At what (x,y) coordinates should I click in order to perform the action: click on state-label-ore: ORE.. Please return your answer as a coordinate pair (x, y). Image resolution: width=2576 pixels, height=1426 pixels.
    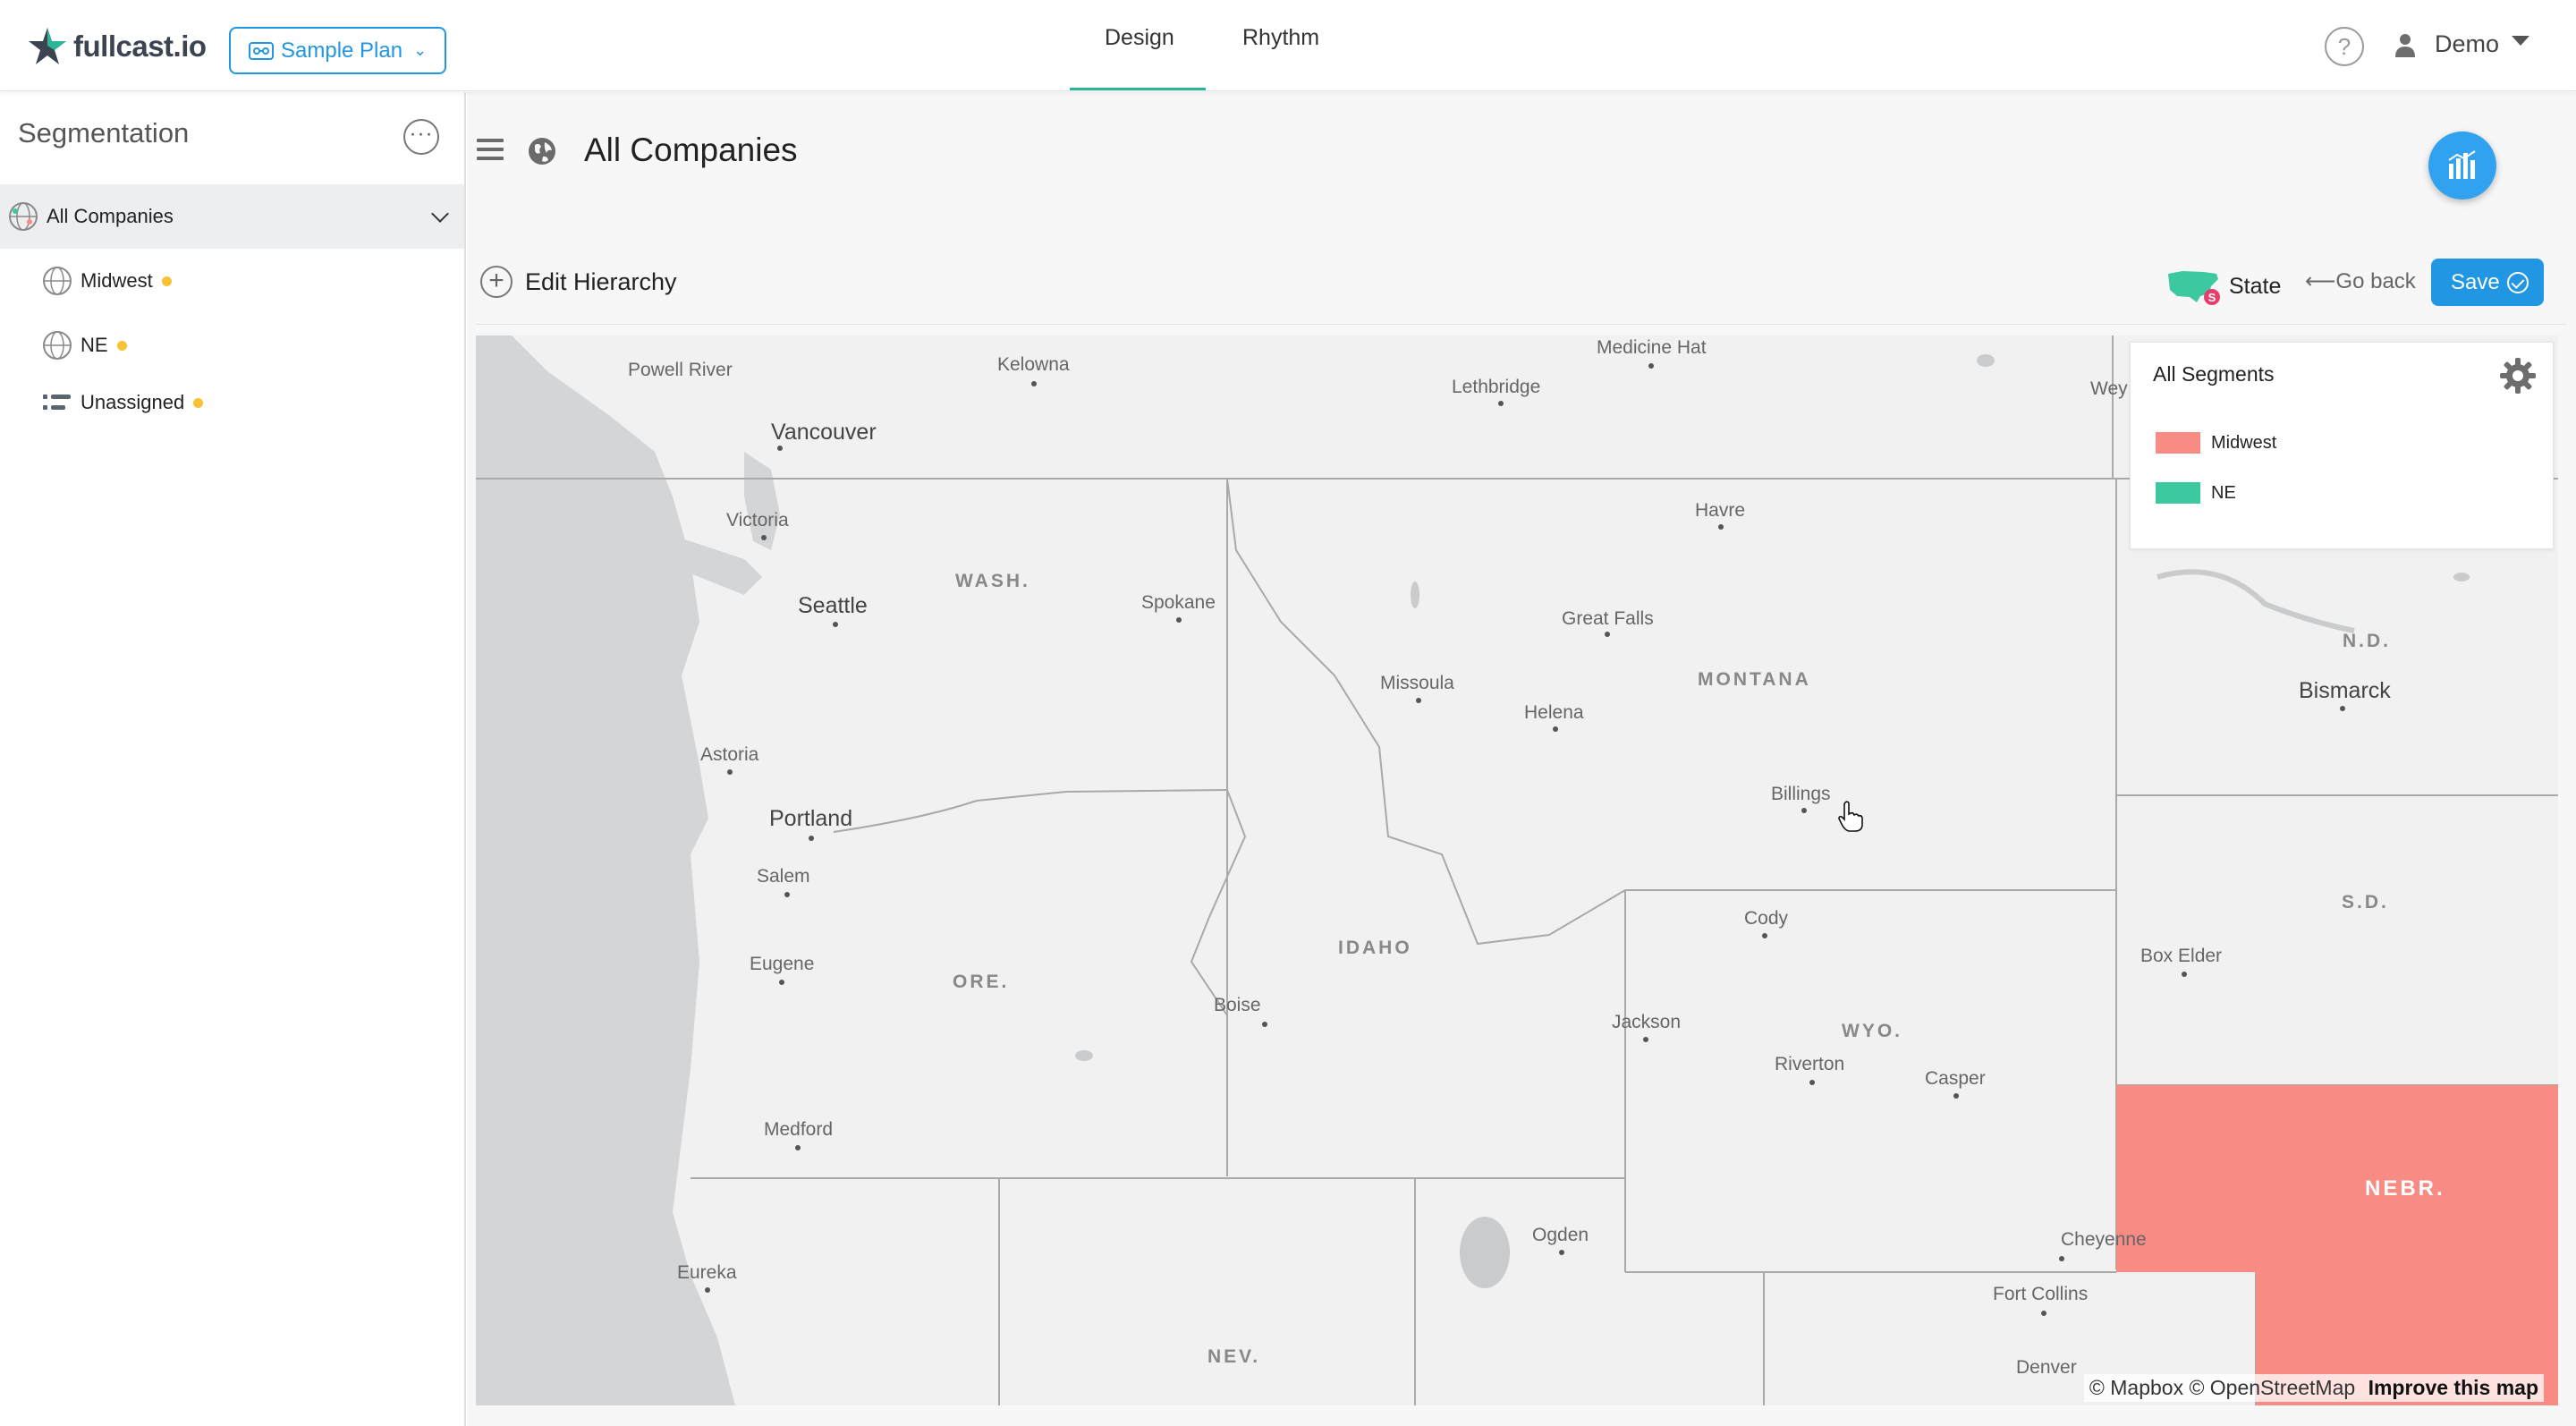
    Looking at the image, I should click on (981, 982).